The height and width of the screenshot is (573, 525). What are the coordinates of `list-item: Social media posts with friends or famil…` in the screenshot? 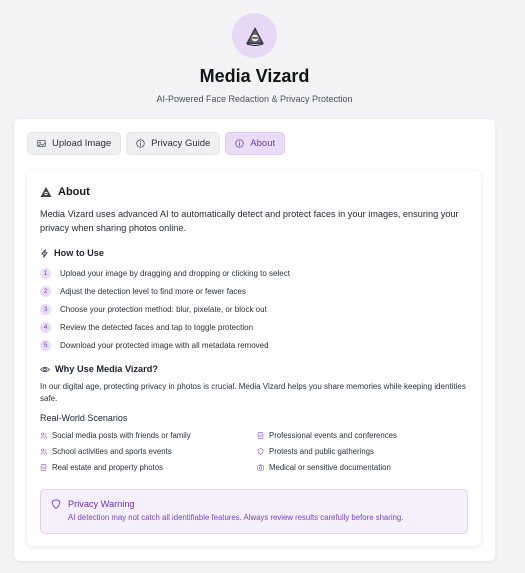 It's located at (148, 435).